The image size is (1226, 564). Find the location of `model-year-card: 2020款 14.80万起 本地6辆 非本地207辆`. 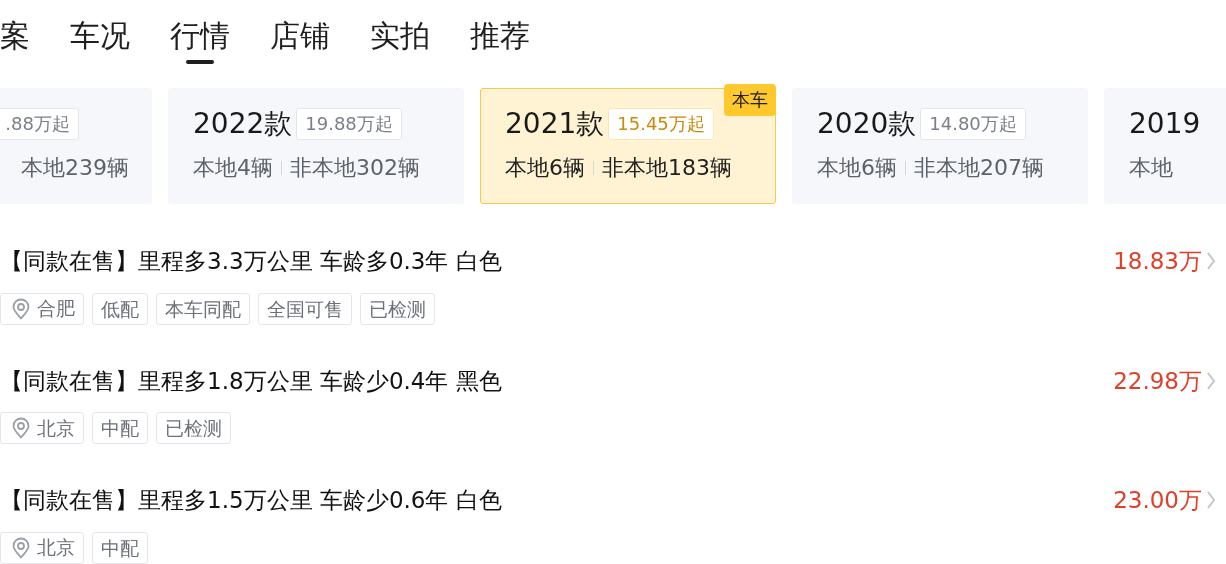

model-year-card: 2020款 14.80万起 本地6辆 非本地207辆 is located at coordinates (940, 146).